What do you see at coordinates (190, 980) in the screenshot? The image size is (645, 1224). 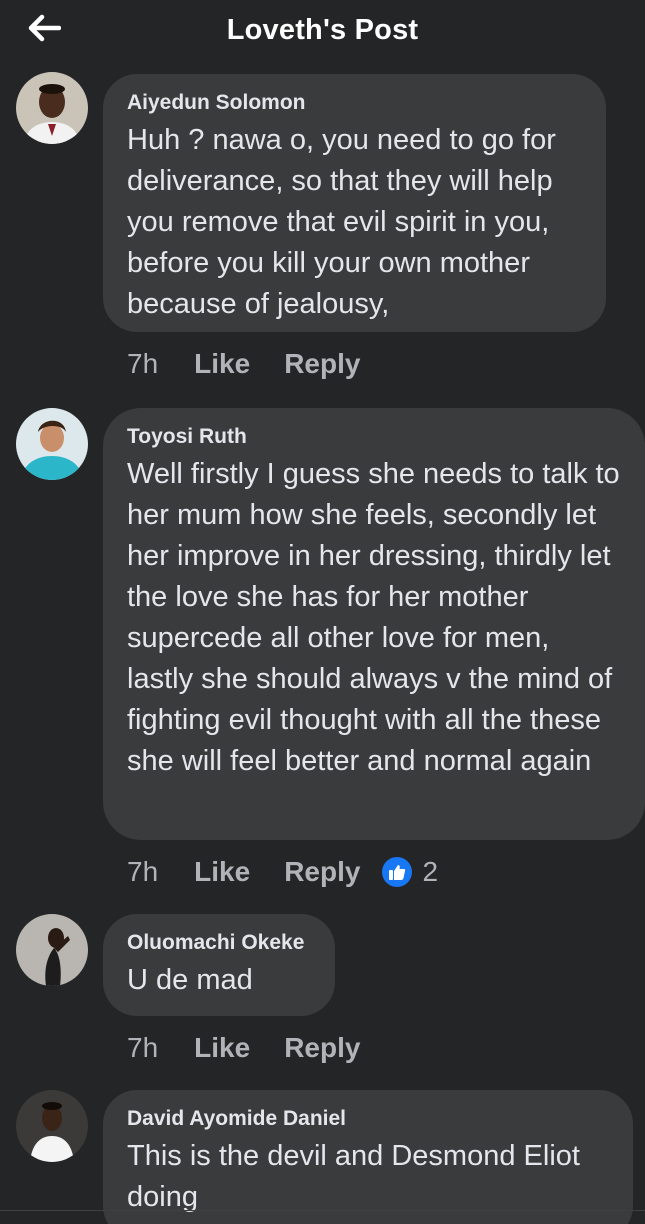 I see `comment-text: U de mad` at bounding box center [190, 980].